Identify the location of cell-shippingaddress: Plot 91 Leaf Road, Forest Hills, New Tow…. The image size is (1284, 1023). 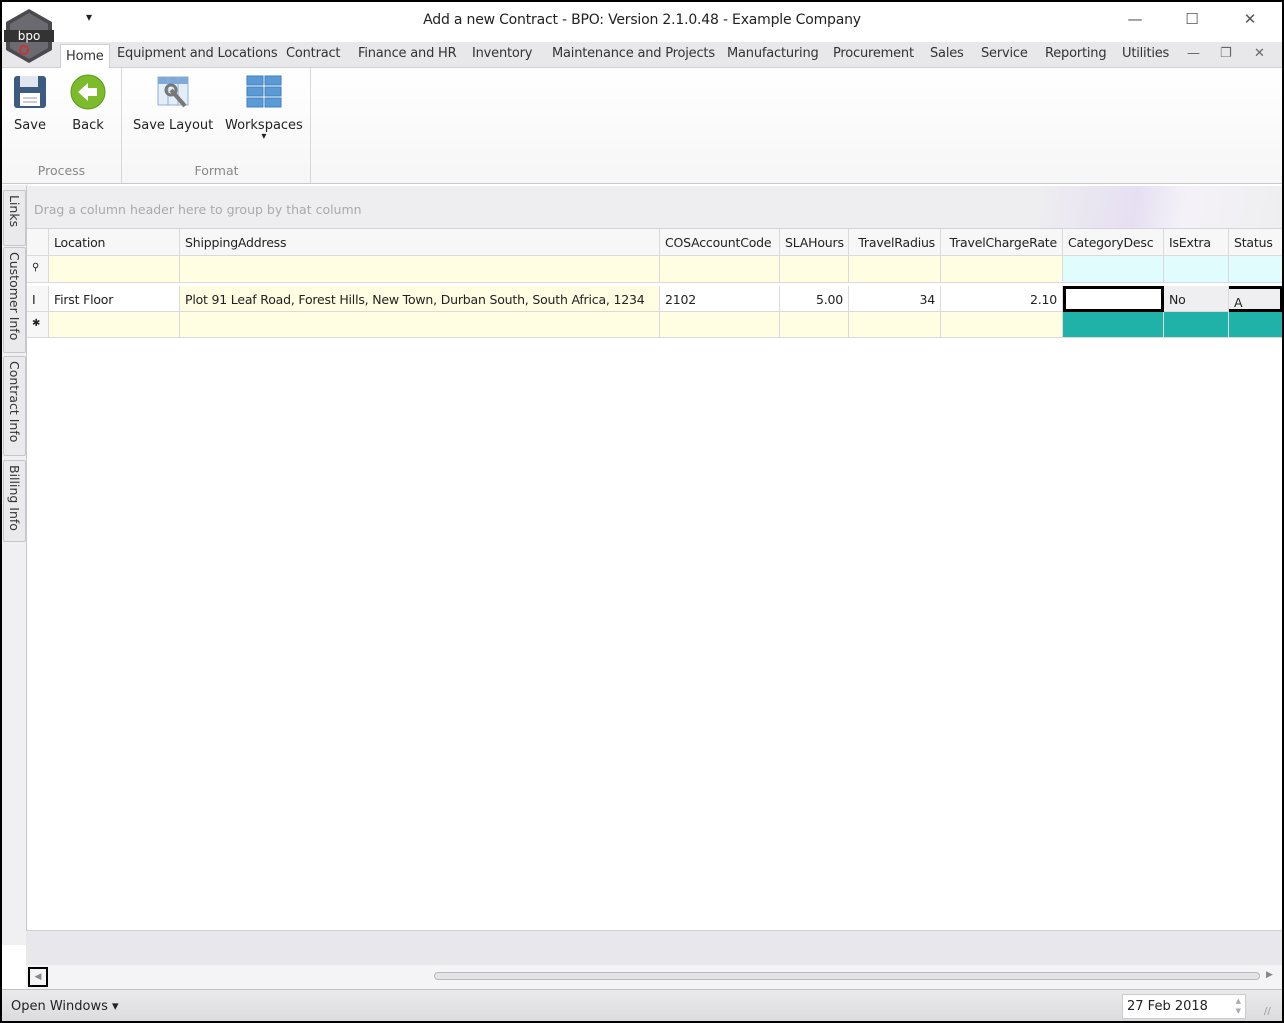
(420, 299).